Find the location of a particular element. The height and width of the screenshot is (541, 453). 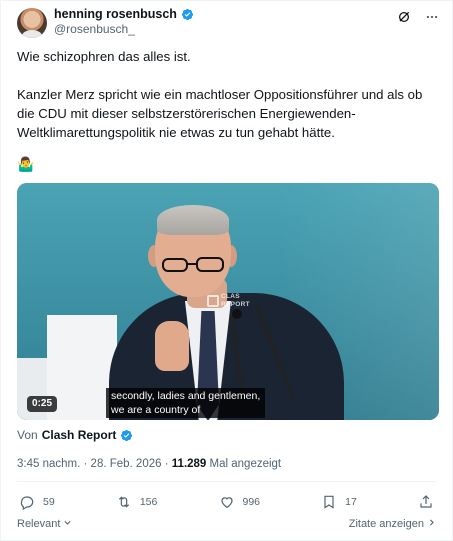

share-button is located at coordinates (426, 502).